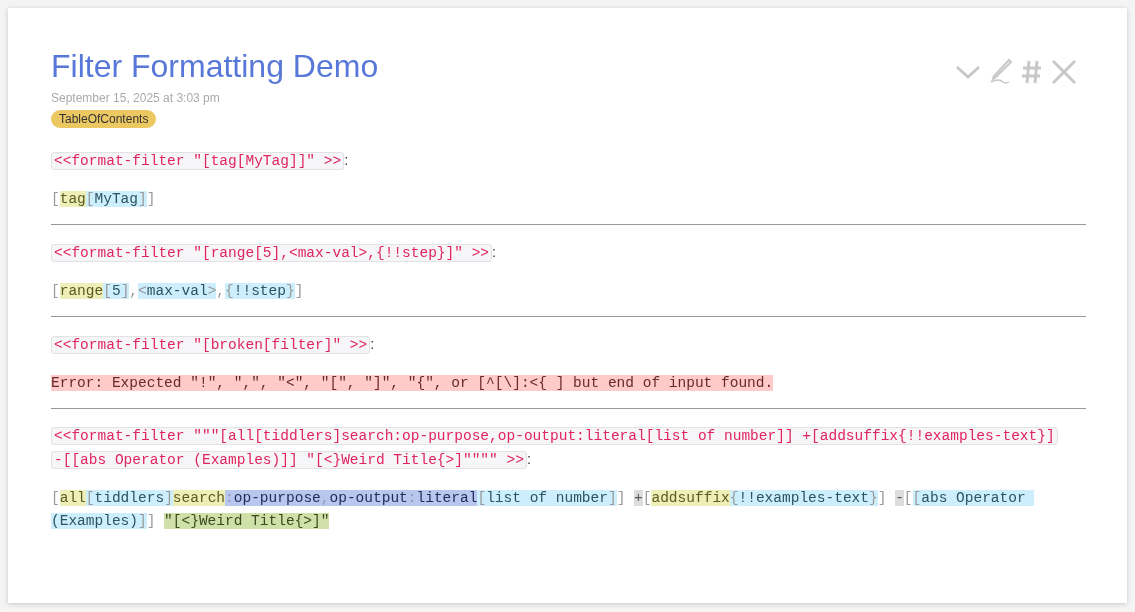  What do you see at coordinates (136, 98) in the screenshot?
I see `modified-date: September 15, 2025 at 3:03 pm` at bounding box center [136, 98].